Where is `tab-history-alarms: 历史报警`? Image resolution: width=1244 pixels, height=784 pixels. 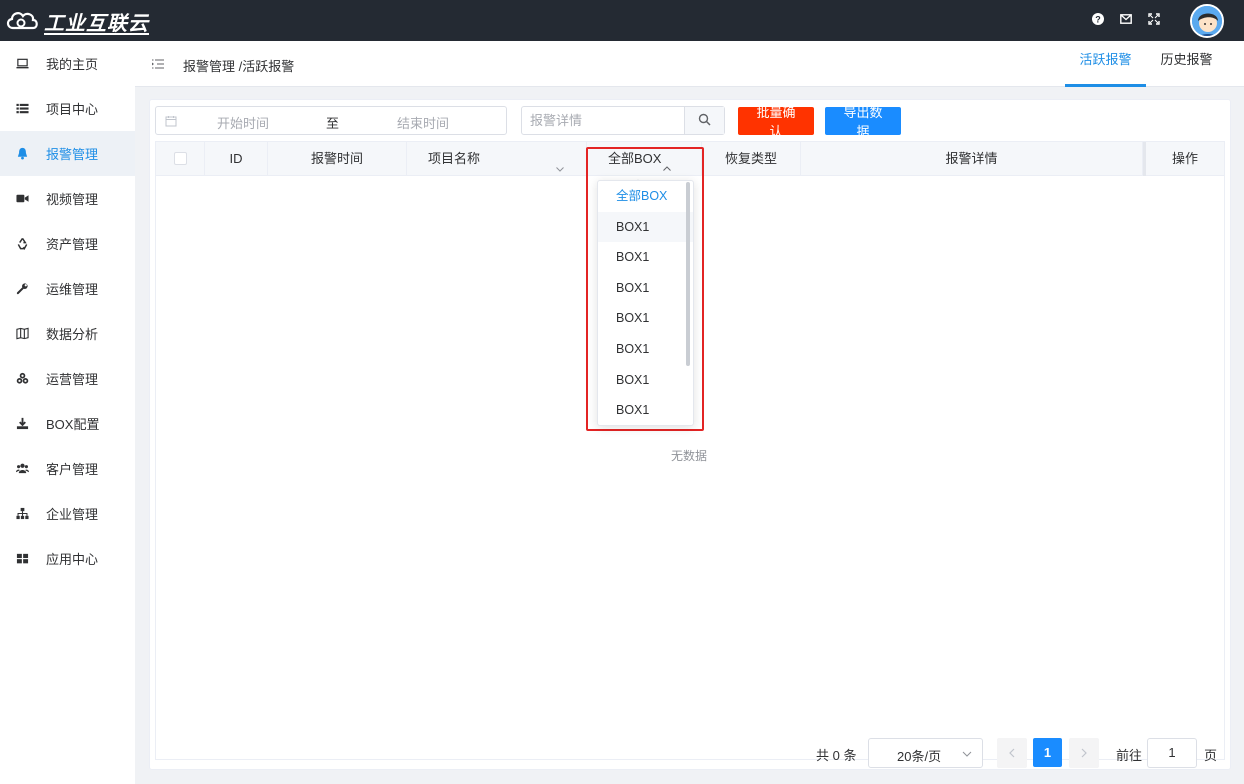
tab-history-alarms: 历史报警 is located at coordinates (1186, 64).